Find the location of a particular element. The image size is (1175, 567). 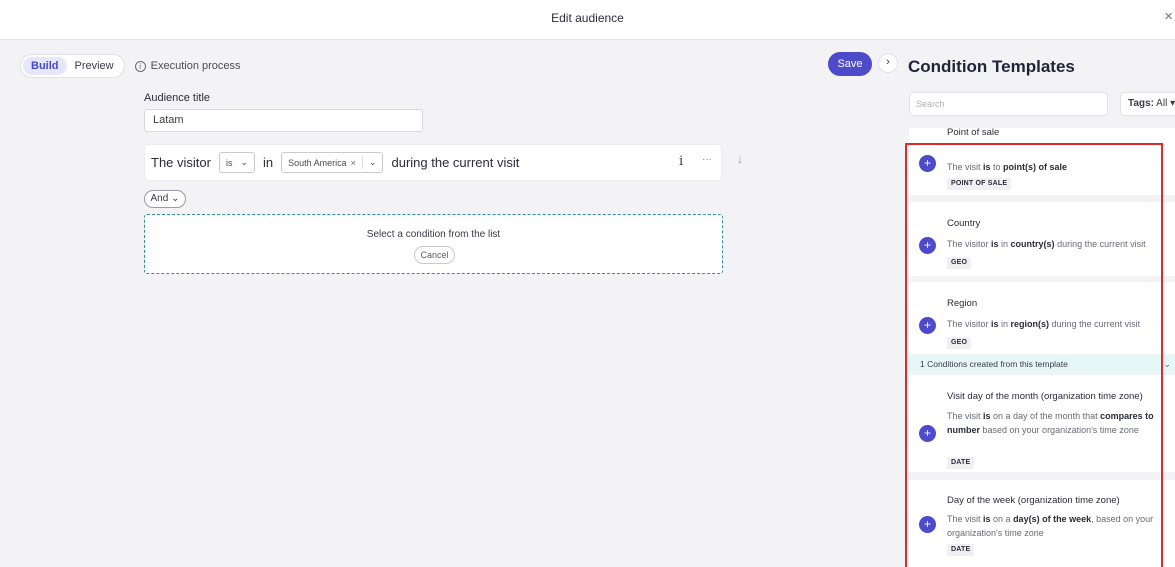

top-bar: Edit audience × is located at coordinates (587, 20).